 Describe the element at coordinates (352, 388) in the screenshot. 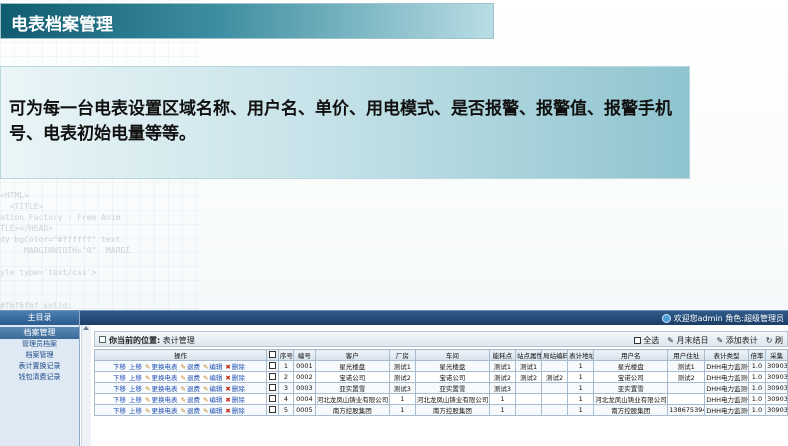

I see `table-cell: 亚实置雪` at that location.